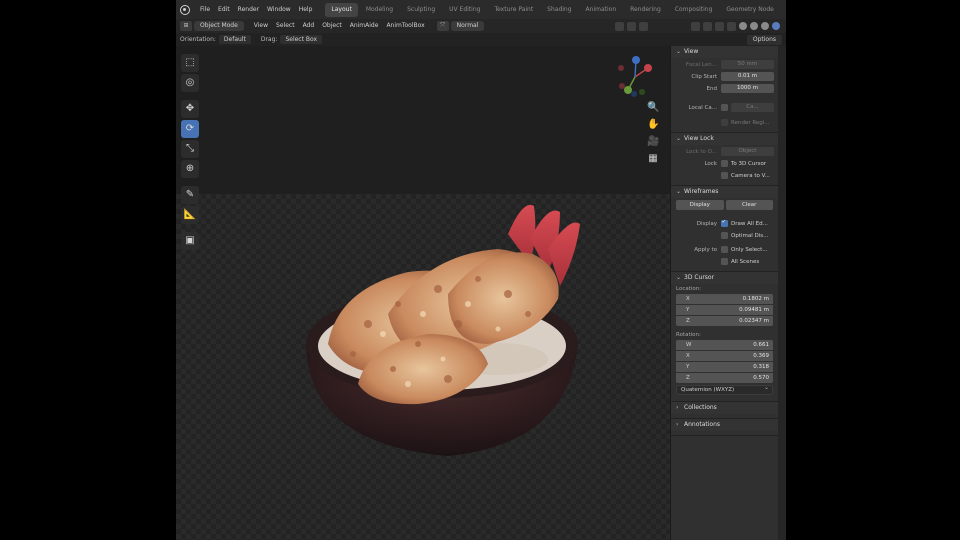 The height and width of the screenshot is (540, 960). I want to click on local-camera-checkbox, so click(724, 107).